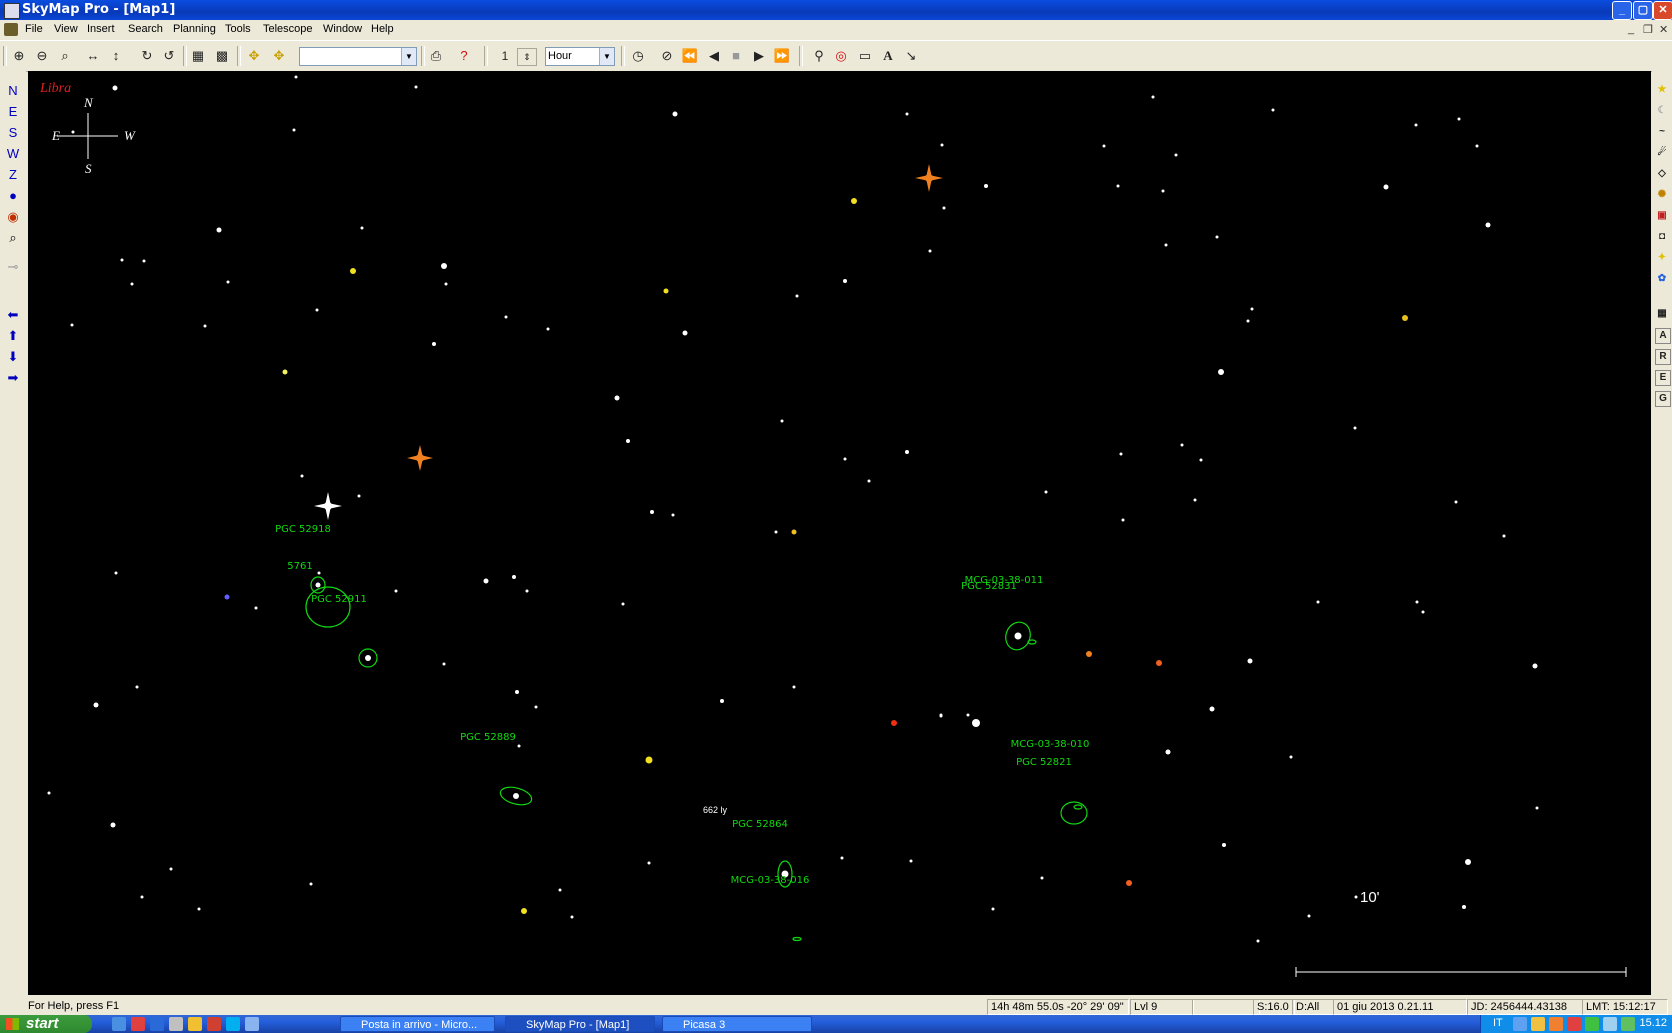  I want to click on maximize-button: ▢, so click(1643, 10).